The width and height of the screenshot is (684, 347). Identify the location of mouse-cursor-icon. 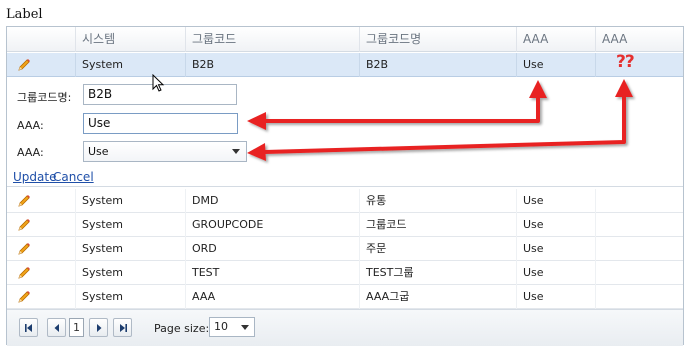
(158, 83).